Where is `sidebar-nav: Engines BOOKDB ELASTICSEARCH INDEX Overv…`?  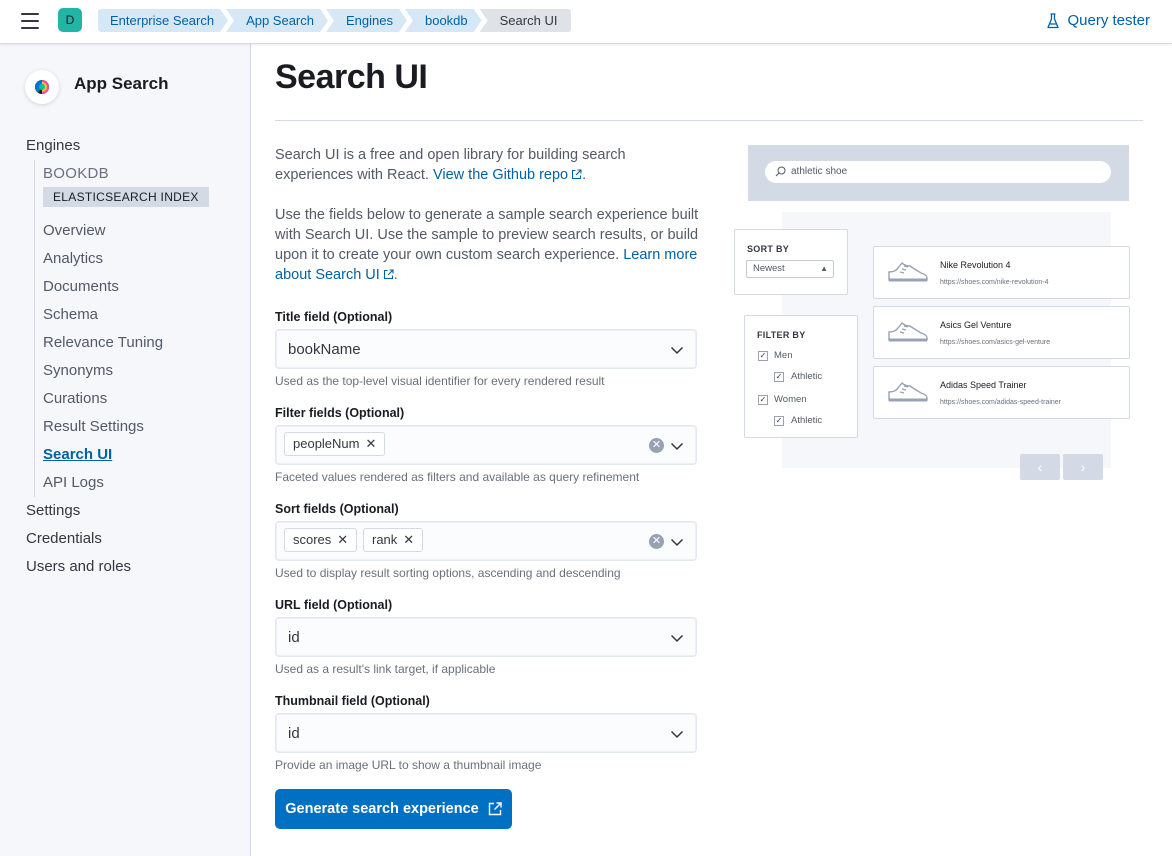 sidebar-nav: Engines BOOKDB ELASTICSEARCH INDEX Overv… is located at coordinates (131, 356).